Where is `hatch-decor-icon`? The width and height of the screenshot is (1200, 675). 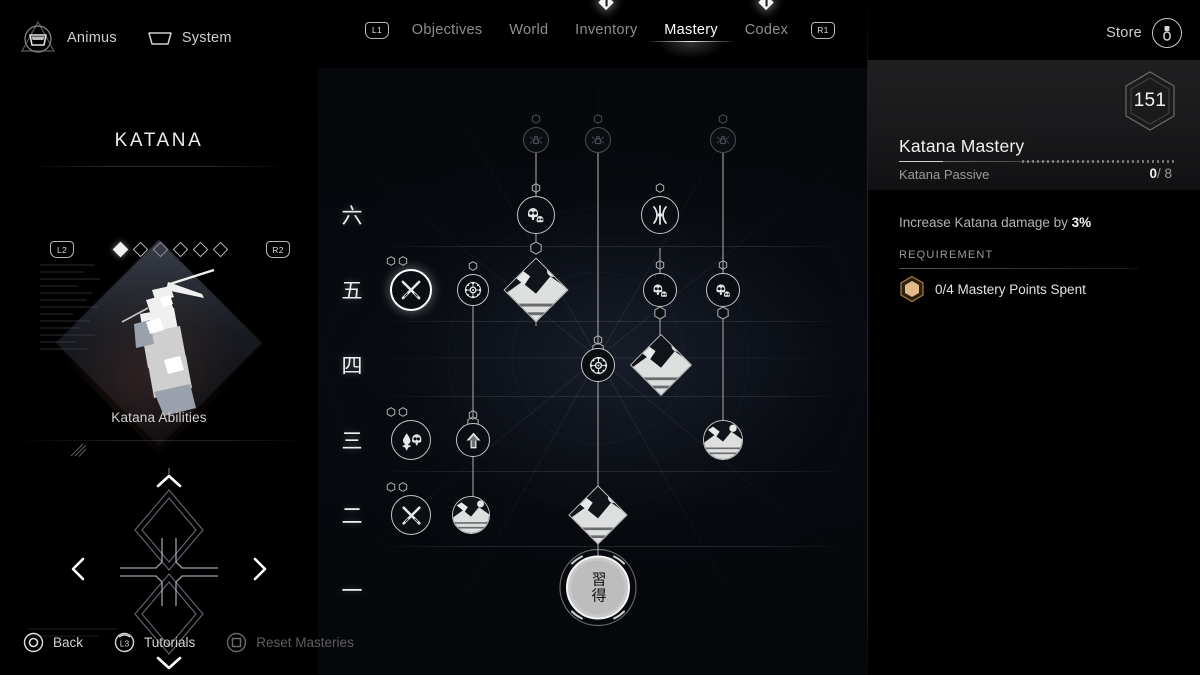
hatch-decor-icon is located at coordinates (78, 450).